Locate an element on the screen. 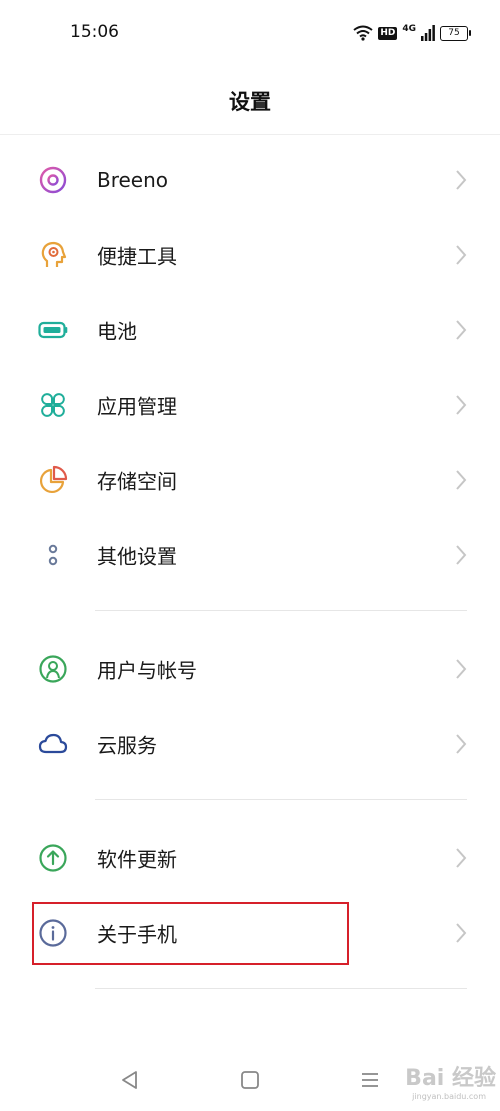 This screenshot has height=1111, width=500. settings-item-label: 应用管理 is located at coordinates (137, 406).